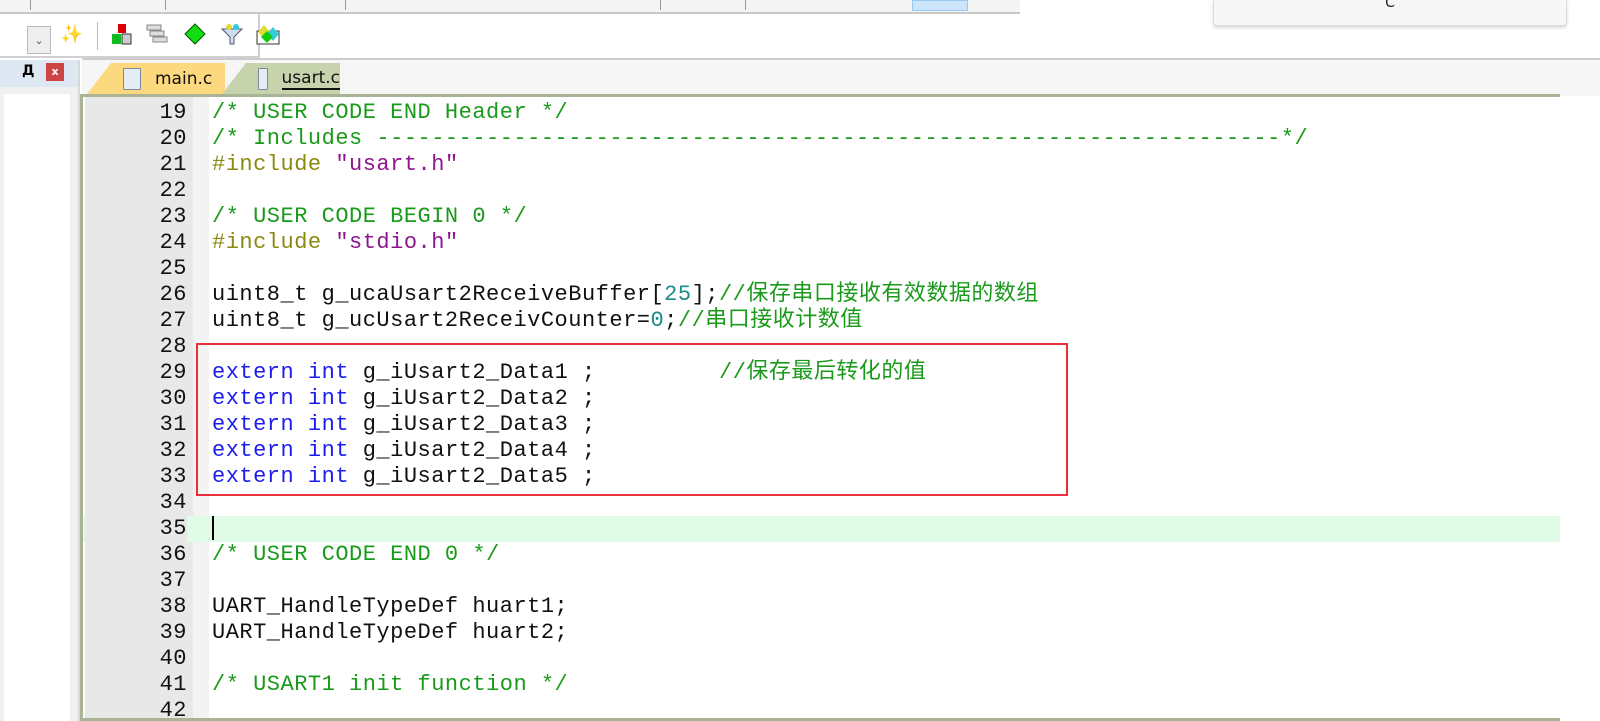 The width and height of the screenshot is (1600, 721). What do you see at coordinates (173, 268) in the screenshot?
I see `line-number: 25` at bounding box center [173, 268].